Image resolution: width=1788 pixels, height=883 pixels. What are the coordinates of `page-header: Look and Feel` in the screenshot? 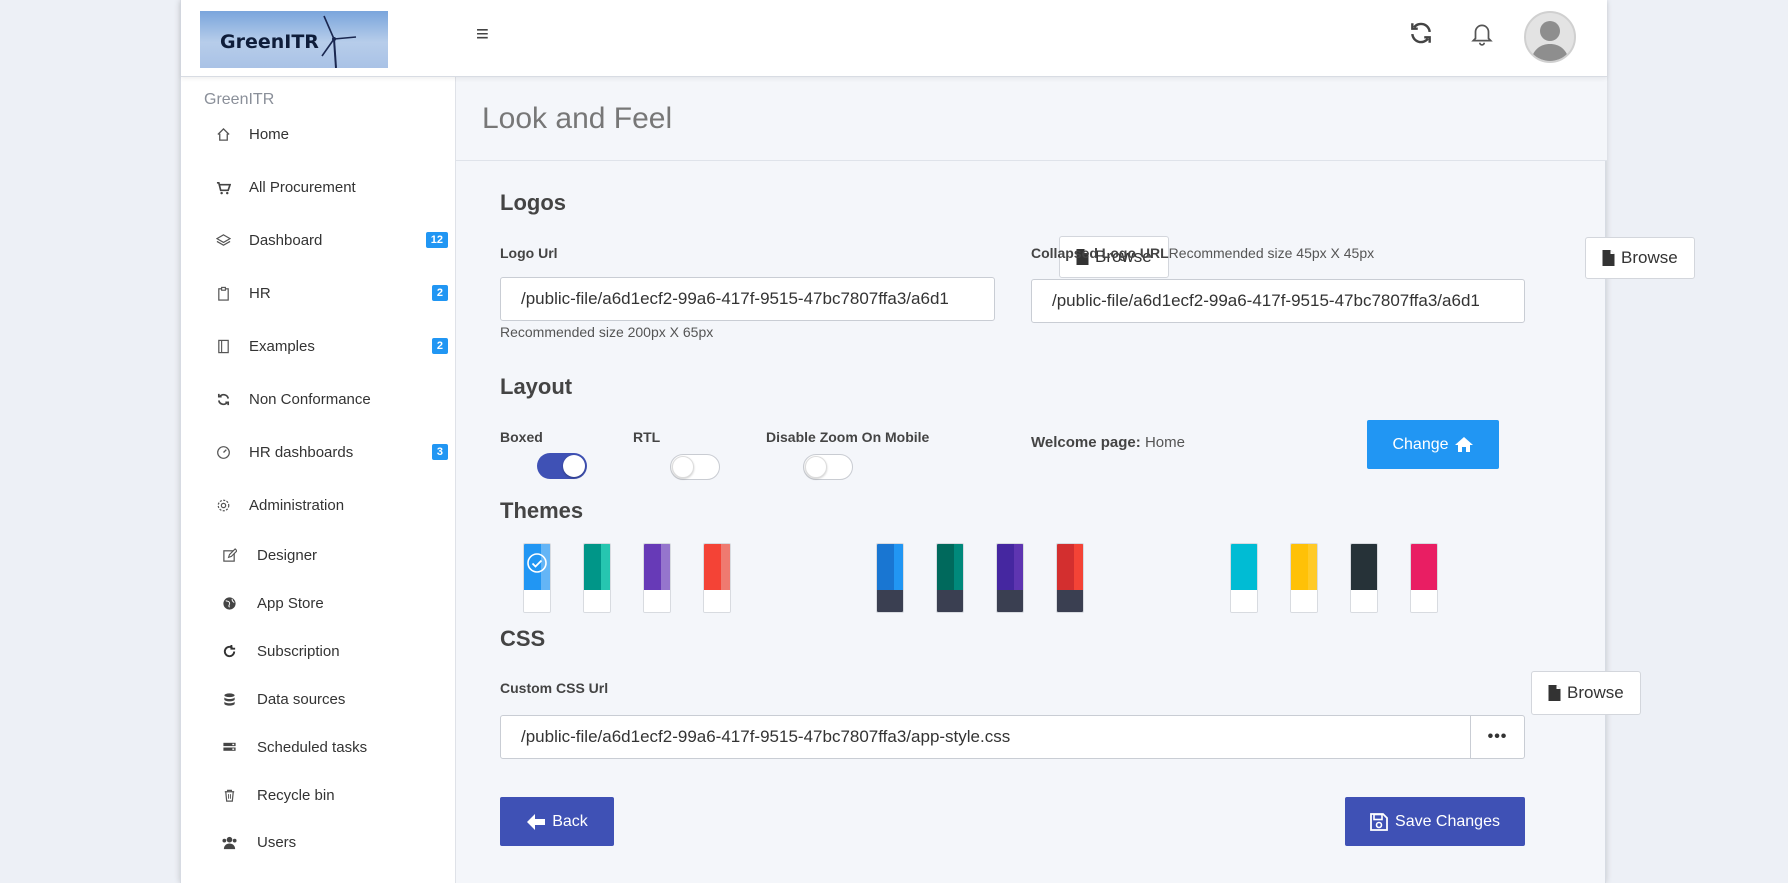 It's located at (1031, 119).